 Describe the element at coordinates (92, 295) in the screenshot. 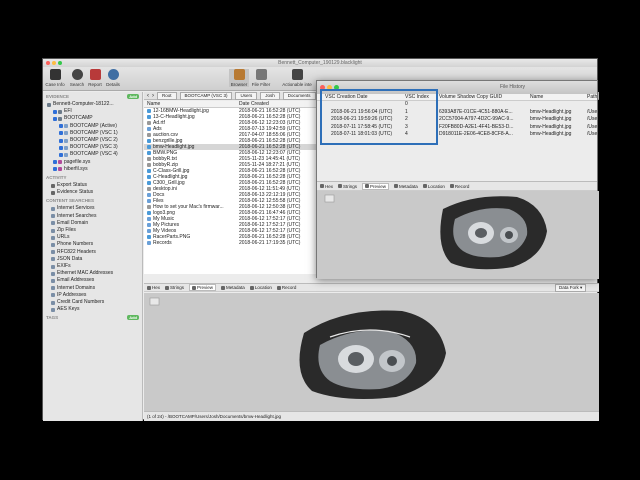

I see `content-search-item: IP Addresses` at that location.